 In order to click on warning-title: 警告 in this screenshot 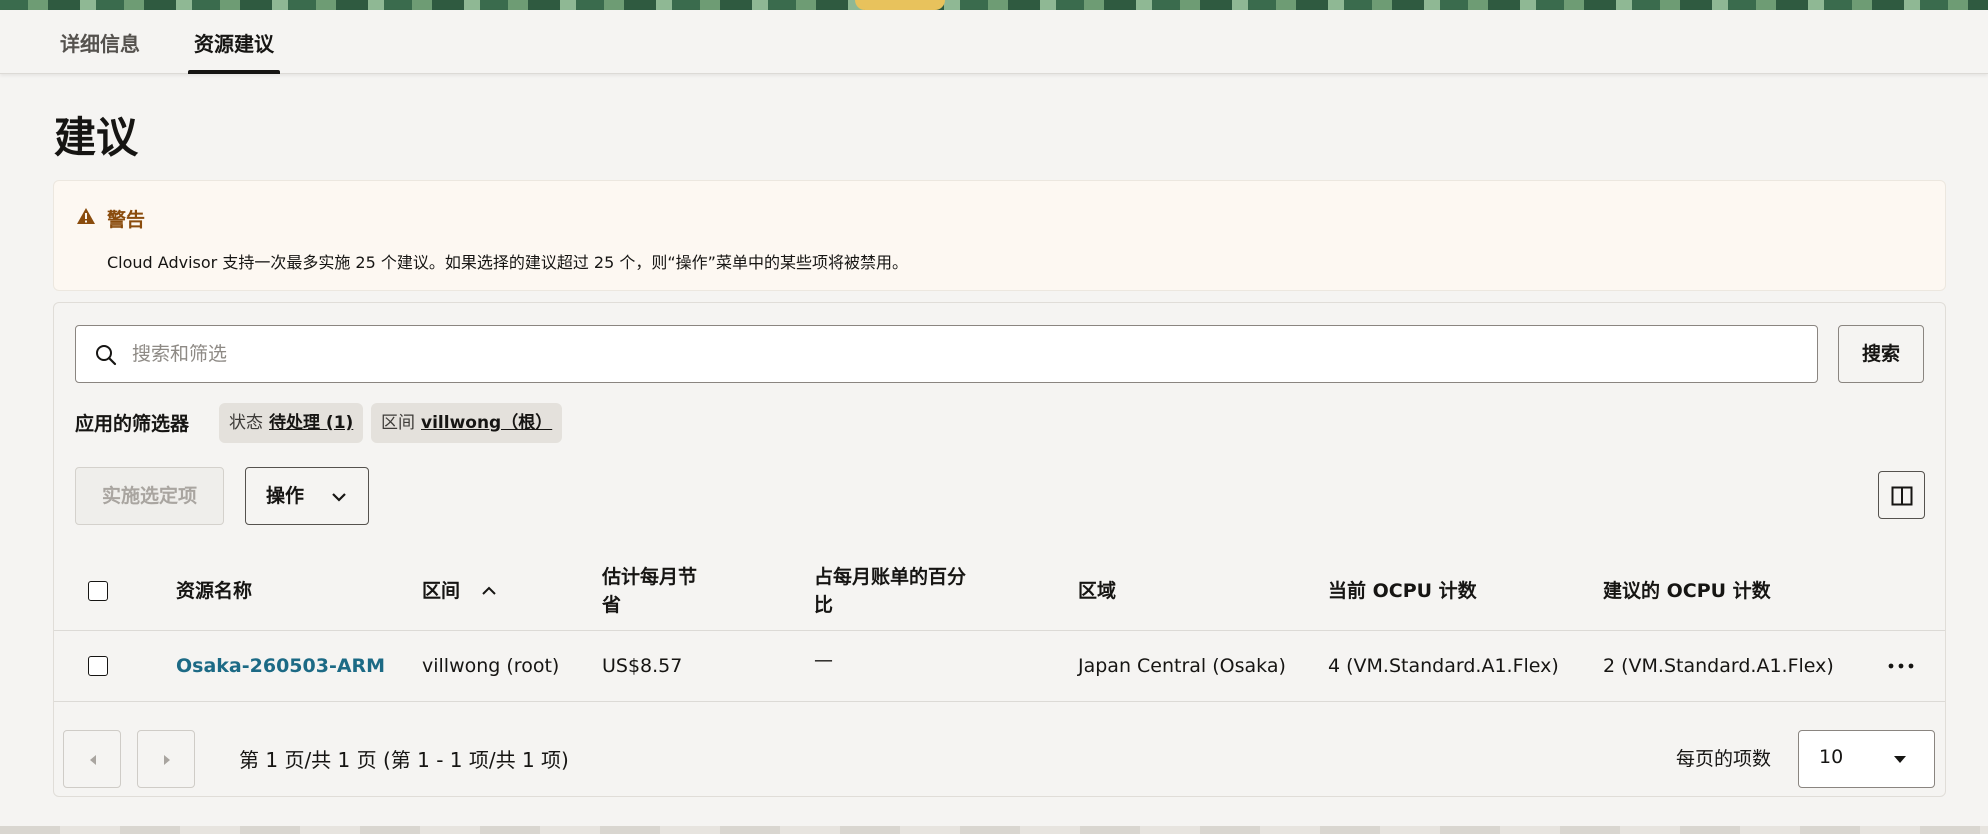, I will do `click(126, 220)`.